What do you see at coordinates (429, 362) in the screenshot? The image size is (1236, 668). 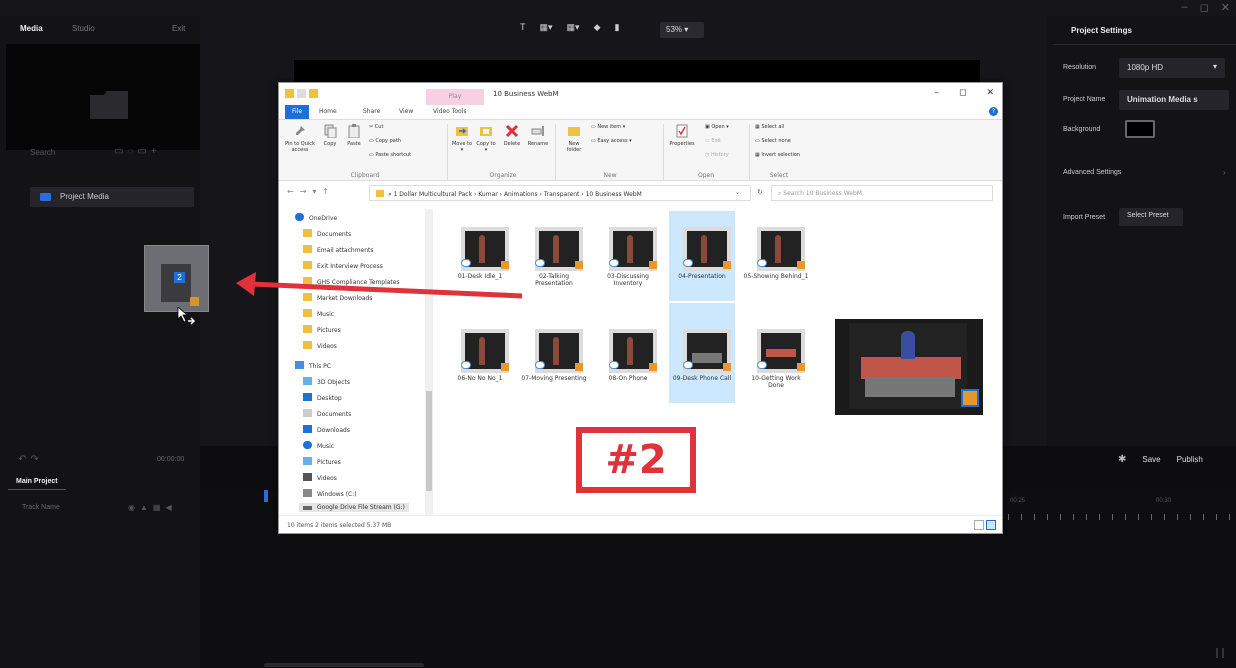 I see `nav-scrollbar` at bounding box center [429, 362].